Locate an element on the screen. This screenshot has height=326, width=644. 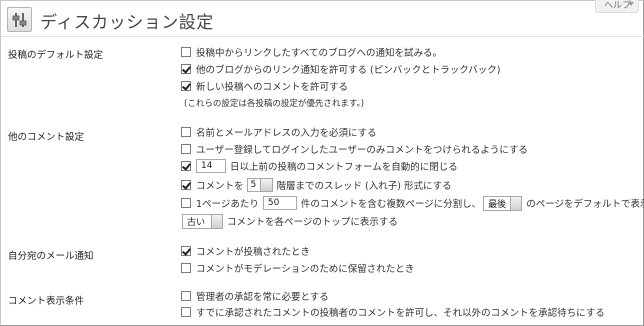
settings-sliders-icon is located at coordinates (19, 19).